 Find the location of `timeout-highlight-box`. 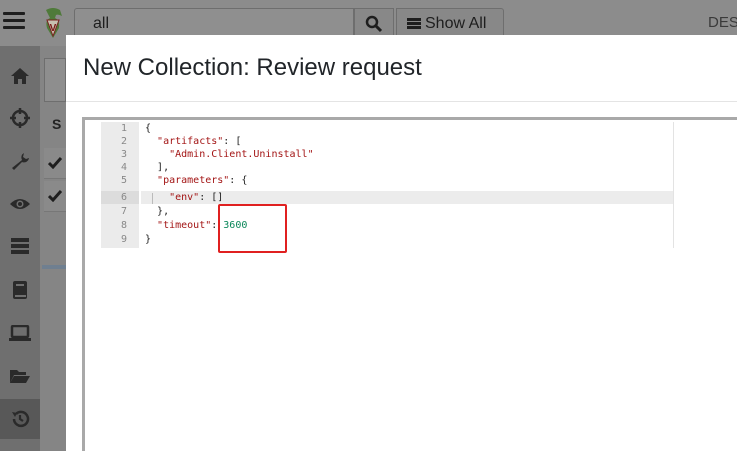

timeout-highlight-box is located at coordinates (252, 228).